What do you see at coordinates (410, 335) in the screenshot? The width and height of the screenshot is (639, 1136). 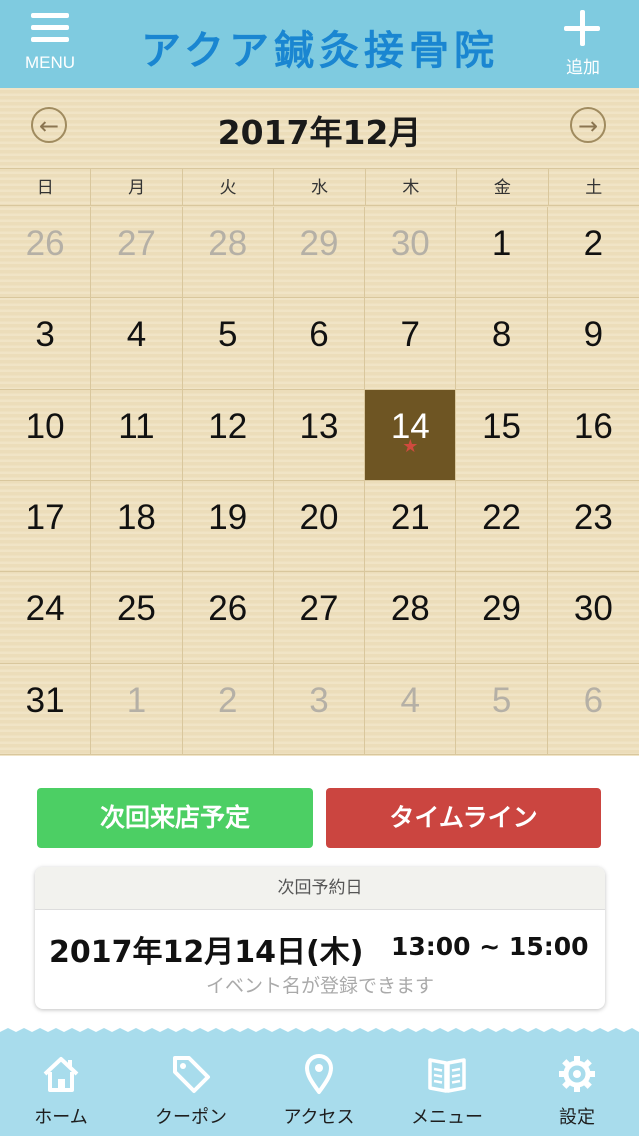 I see `day-number: 7` at bounding box center [410, 335].